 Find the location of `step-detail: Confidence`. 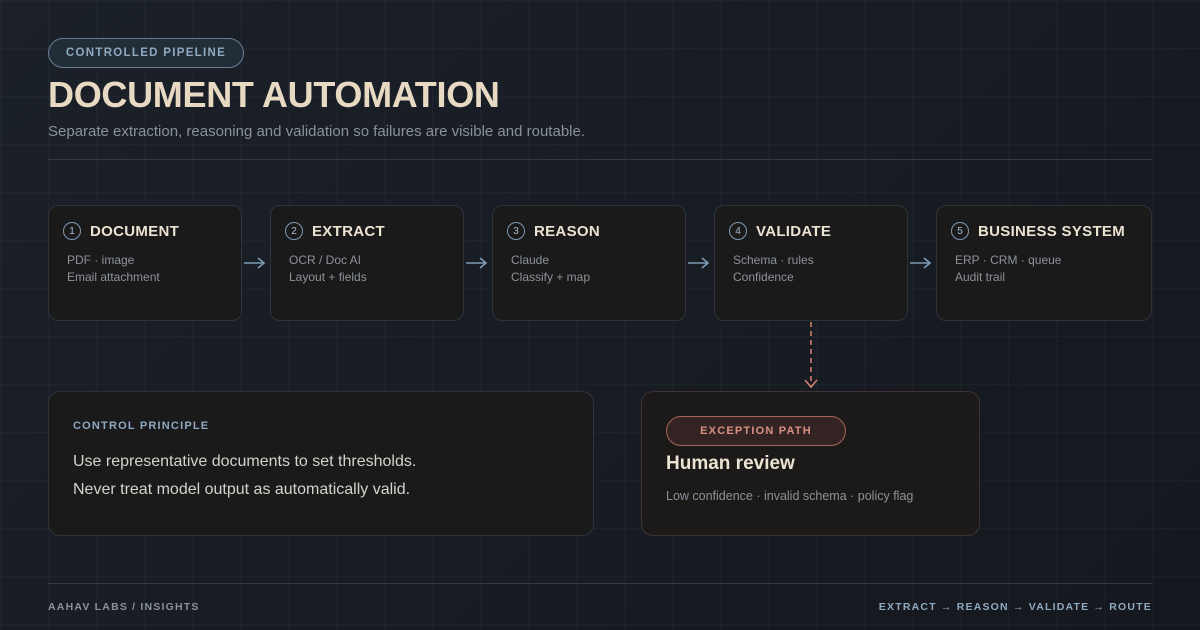

step-detail: Confidence is located at coordinates (763, 277).